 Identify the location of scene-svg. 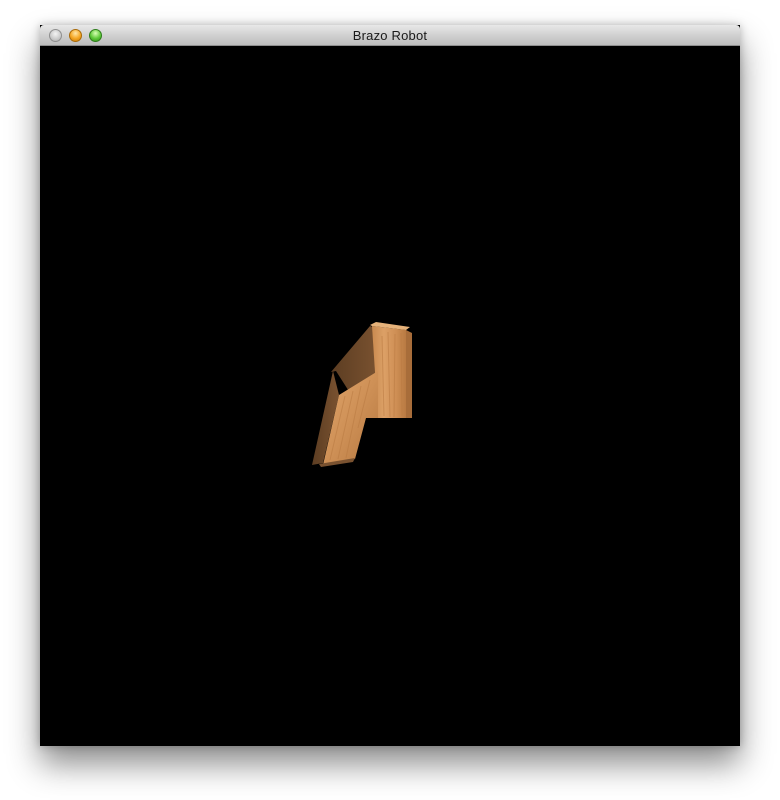
(362, 394).